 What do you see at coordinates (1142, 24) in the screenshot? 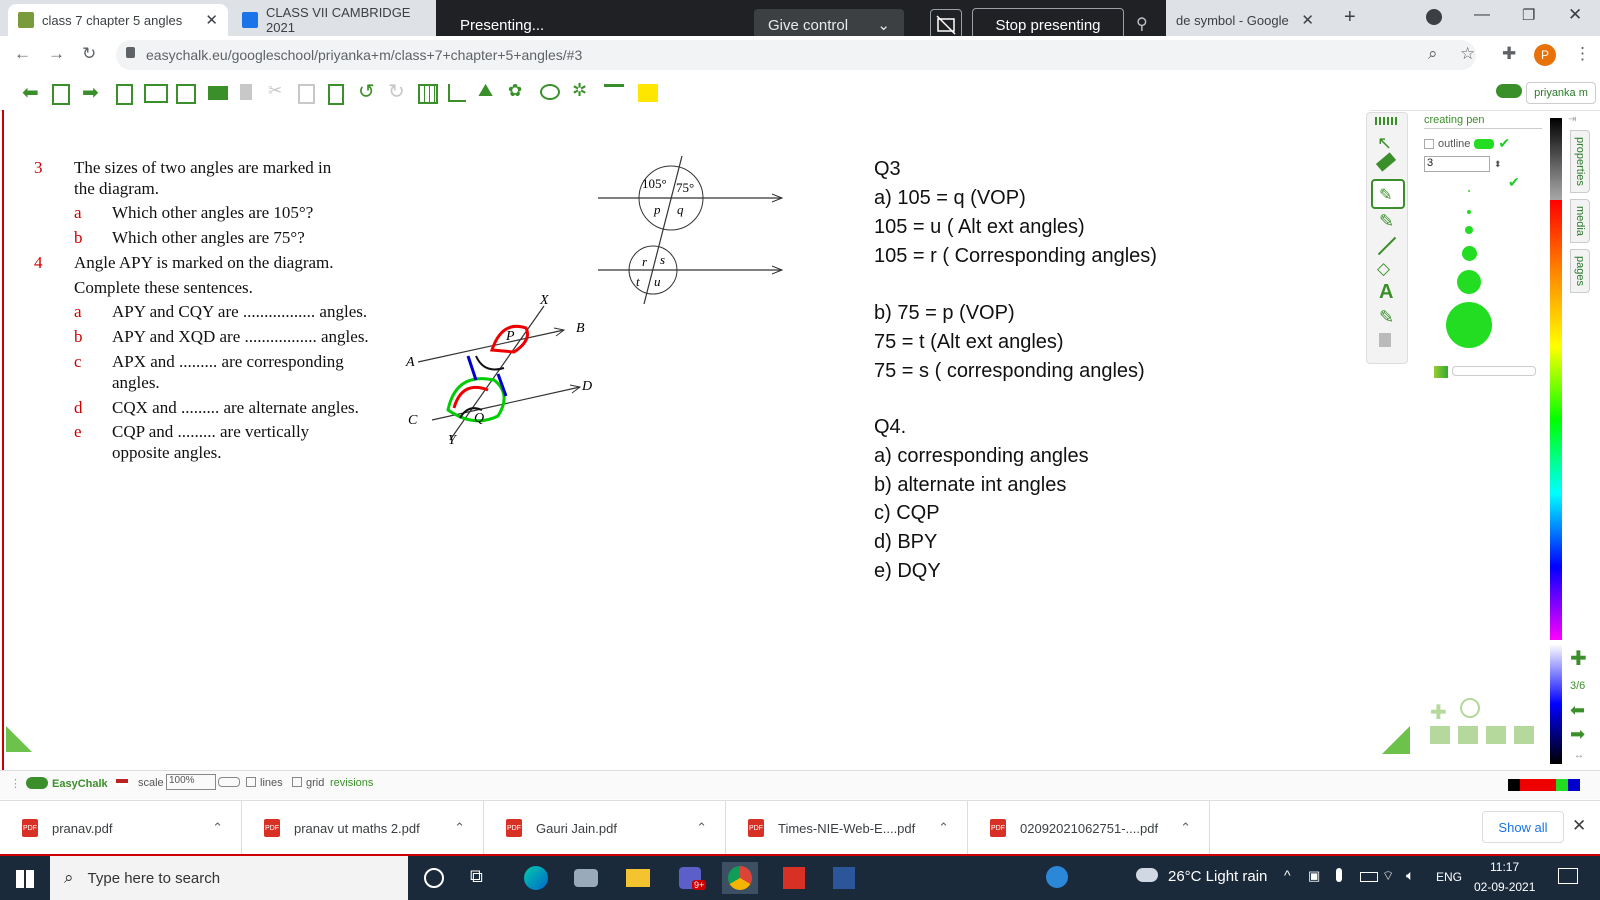
I see `pin-icon: ⚲` at bounding box center [1142, 24].